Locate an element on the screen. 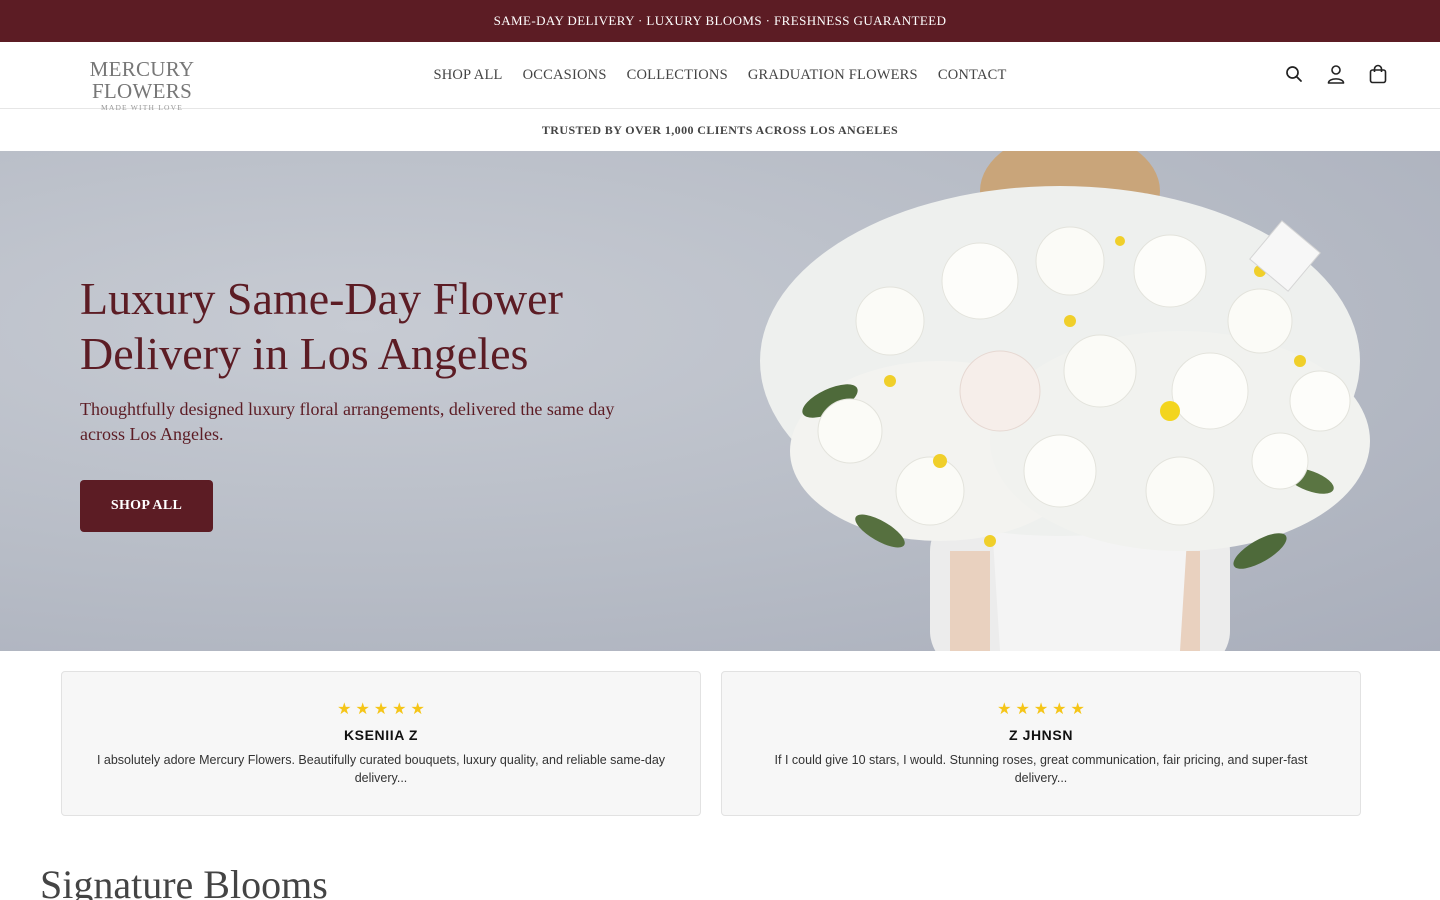  shop-all-button: SHOP ALL is located at coordinates (146, 506).